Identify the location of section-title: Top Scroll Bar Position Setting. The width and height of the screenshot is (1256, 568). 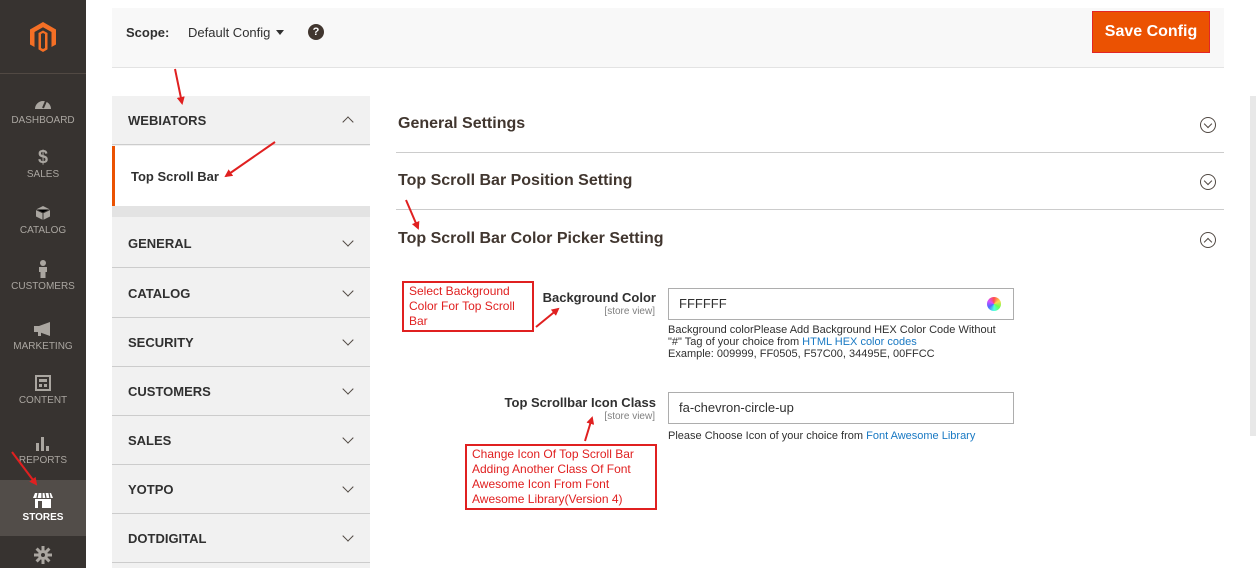
(515, 180).